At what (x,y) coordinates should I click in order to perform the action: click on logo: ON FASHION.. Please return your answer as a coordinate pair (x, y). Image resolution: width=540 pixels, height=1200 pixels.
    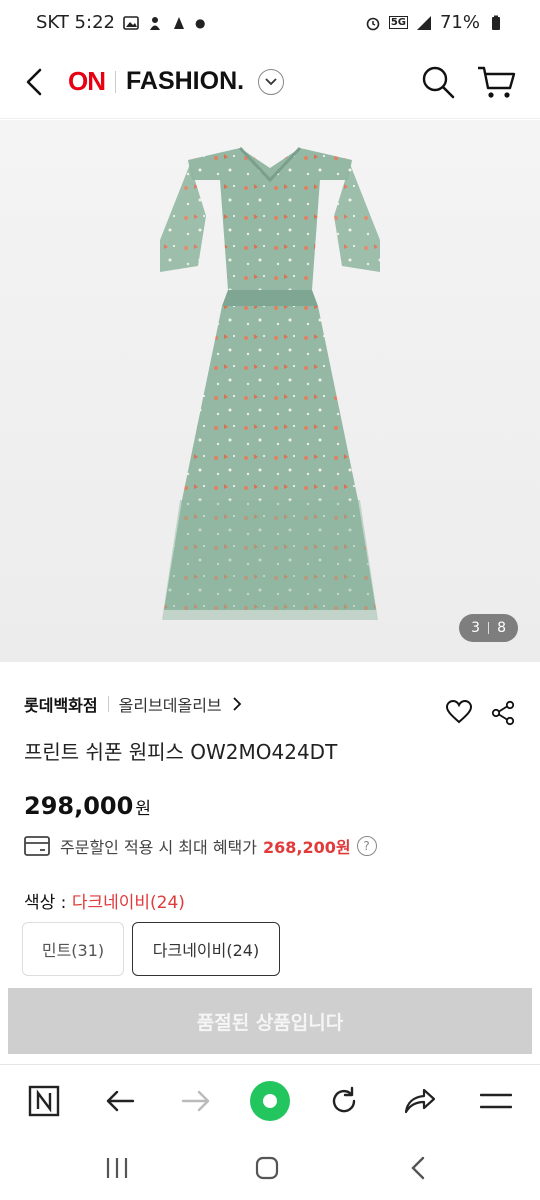
    Looking at the image, I should click on (176, 81).